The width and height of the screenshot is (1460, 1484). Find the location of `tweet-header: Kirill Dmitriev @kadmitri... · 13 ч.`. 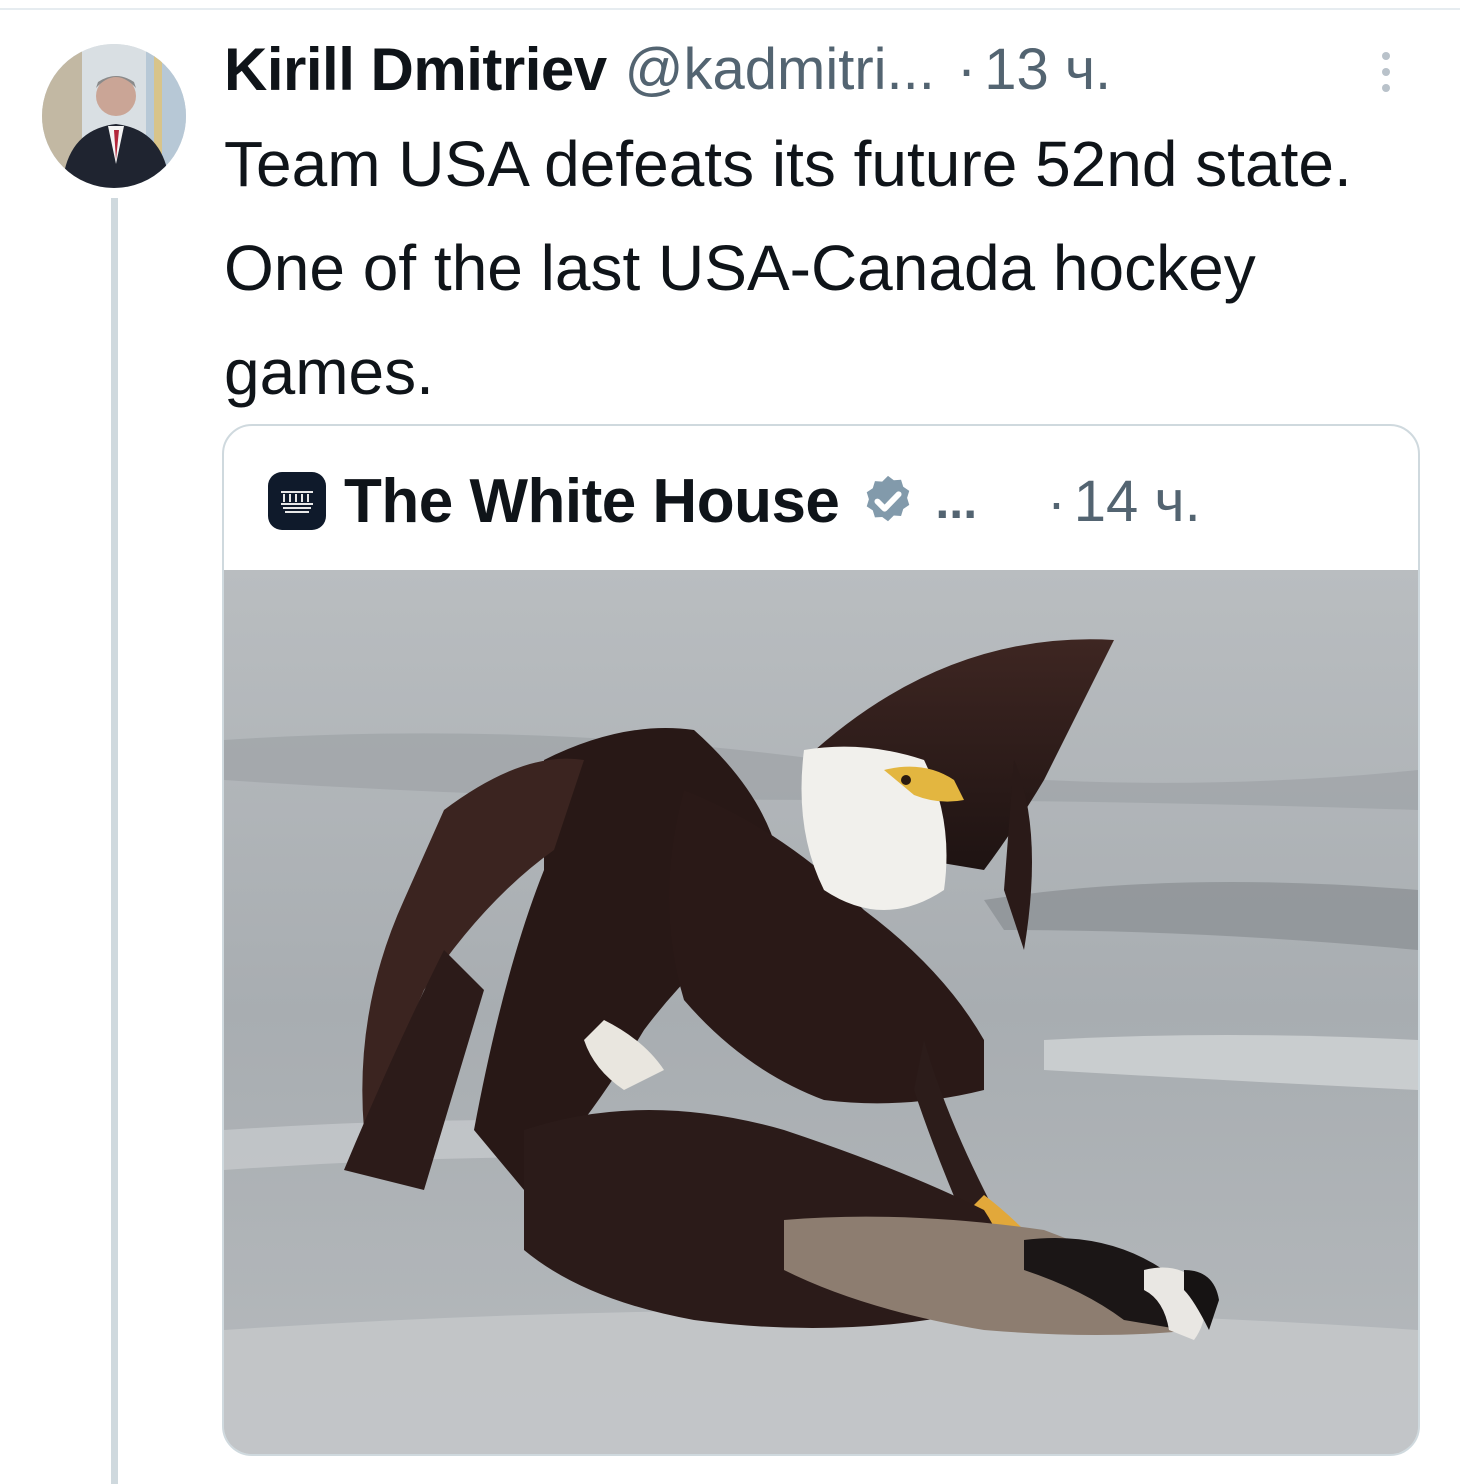

tweet-header: Kirill Dmitriev @kadmitri... · 13 ч. is located at coordinates (824, 69).